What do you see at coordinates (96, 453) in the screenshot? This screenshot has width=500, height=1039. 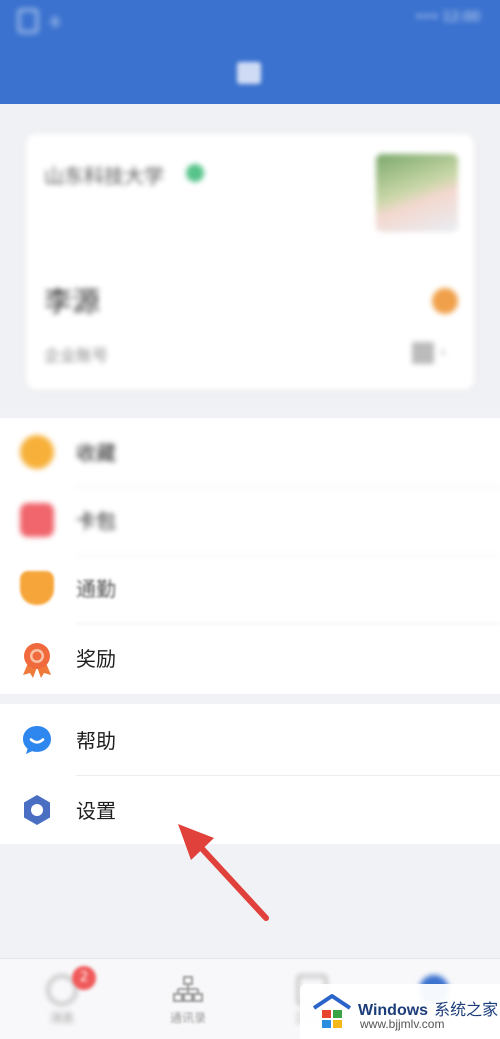 I see `menu-item-label: 收藏` at bounding box center [96, 453].